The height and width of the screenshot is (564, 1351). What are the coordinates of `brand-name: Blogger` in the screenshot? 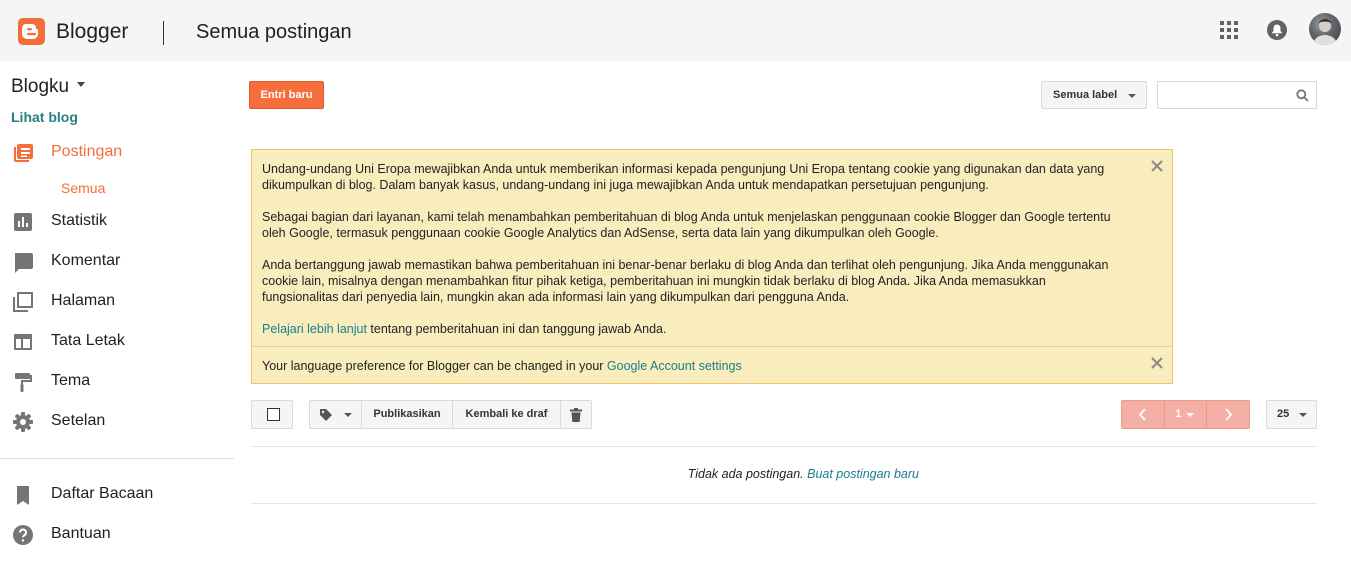 It's located at (92, 31).